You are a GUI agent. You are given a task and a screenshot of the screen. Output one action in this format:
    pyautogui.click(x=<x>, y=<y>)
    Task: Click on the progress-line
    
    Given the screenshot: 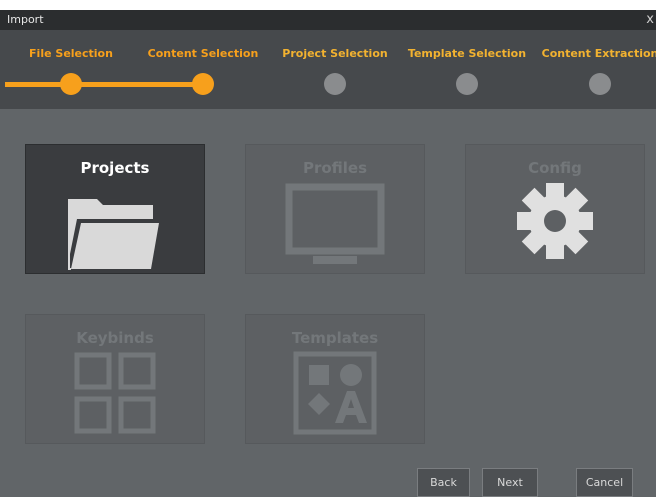 What is the action you would take?
    pyautogui.click(x=104, y=84)
    